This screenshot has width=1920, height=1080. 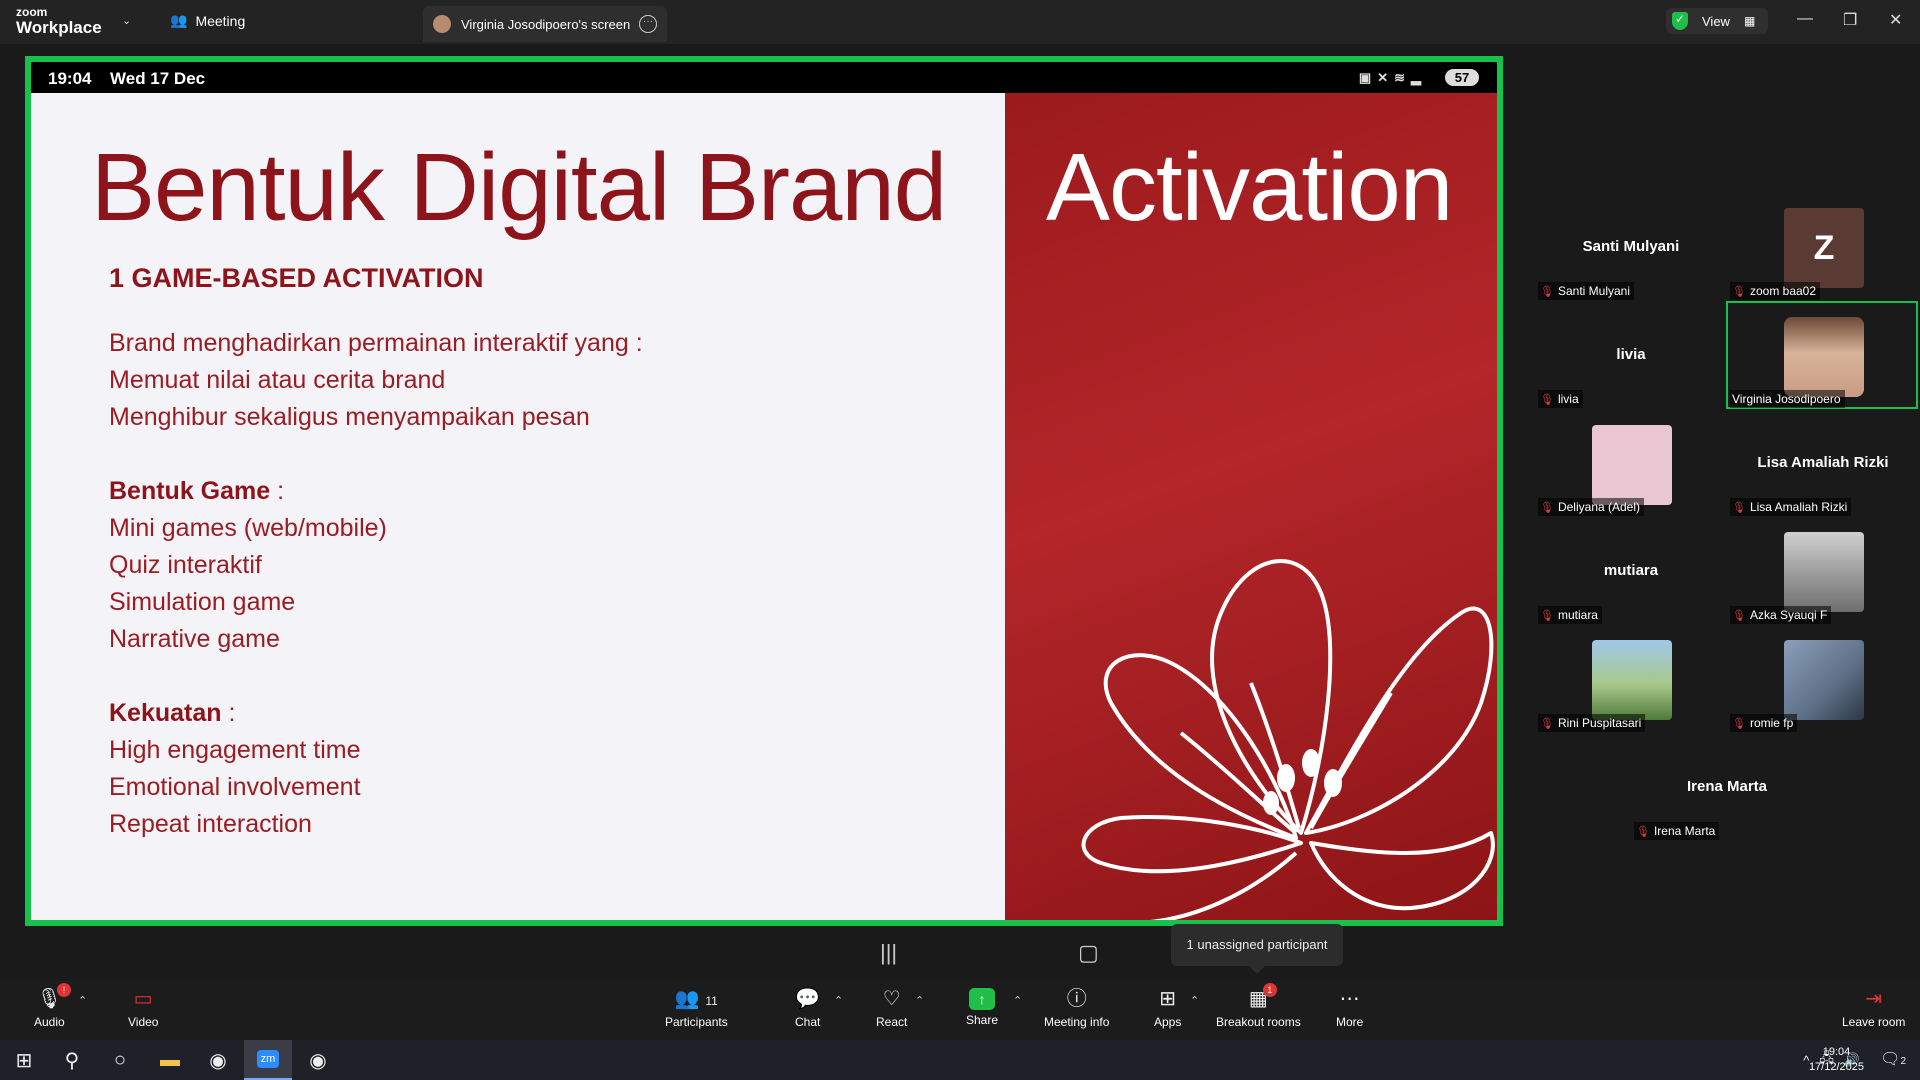 What do you see at coordinates (1167, 1007) in the screenshot?
I see `apps-button: ⊞ Apps` at bounding box center [1167, 1007].